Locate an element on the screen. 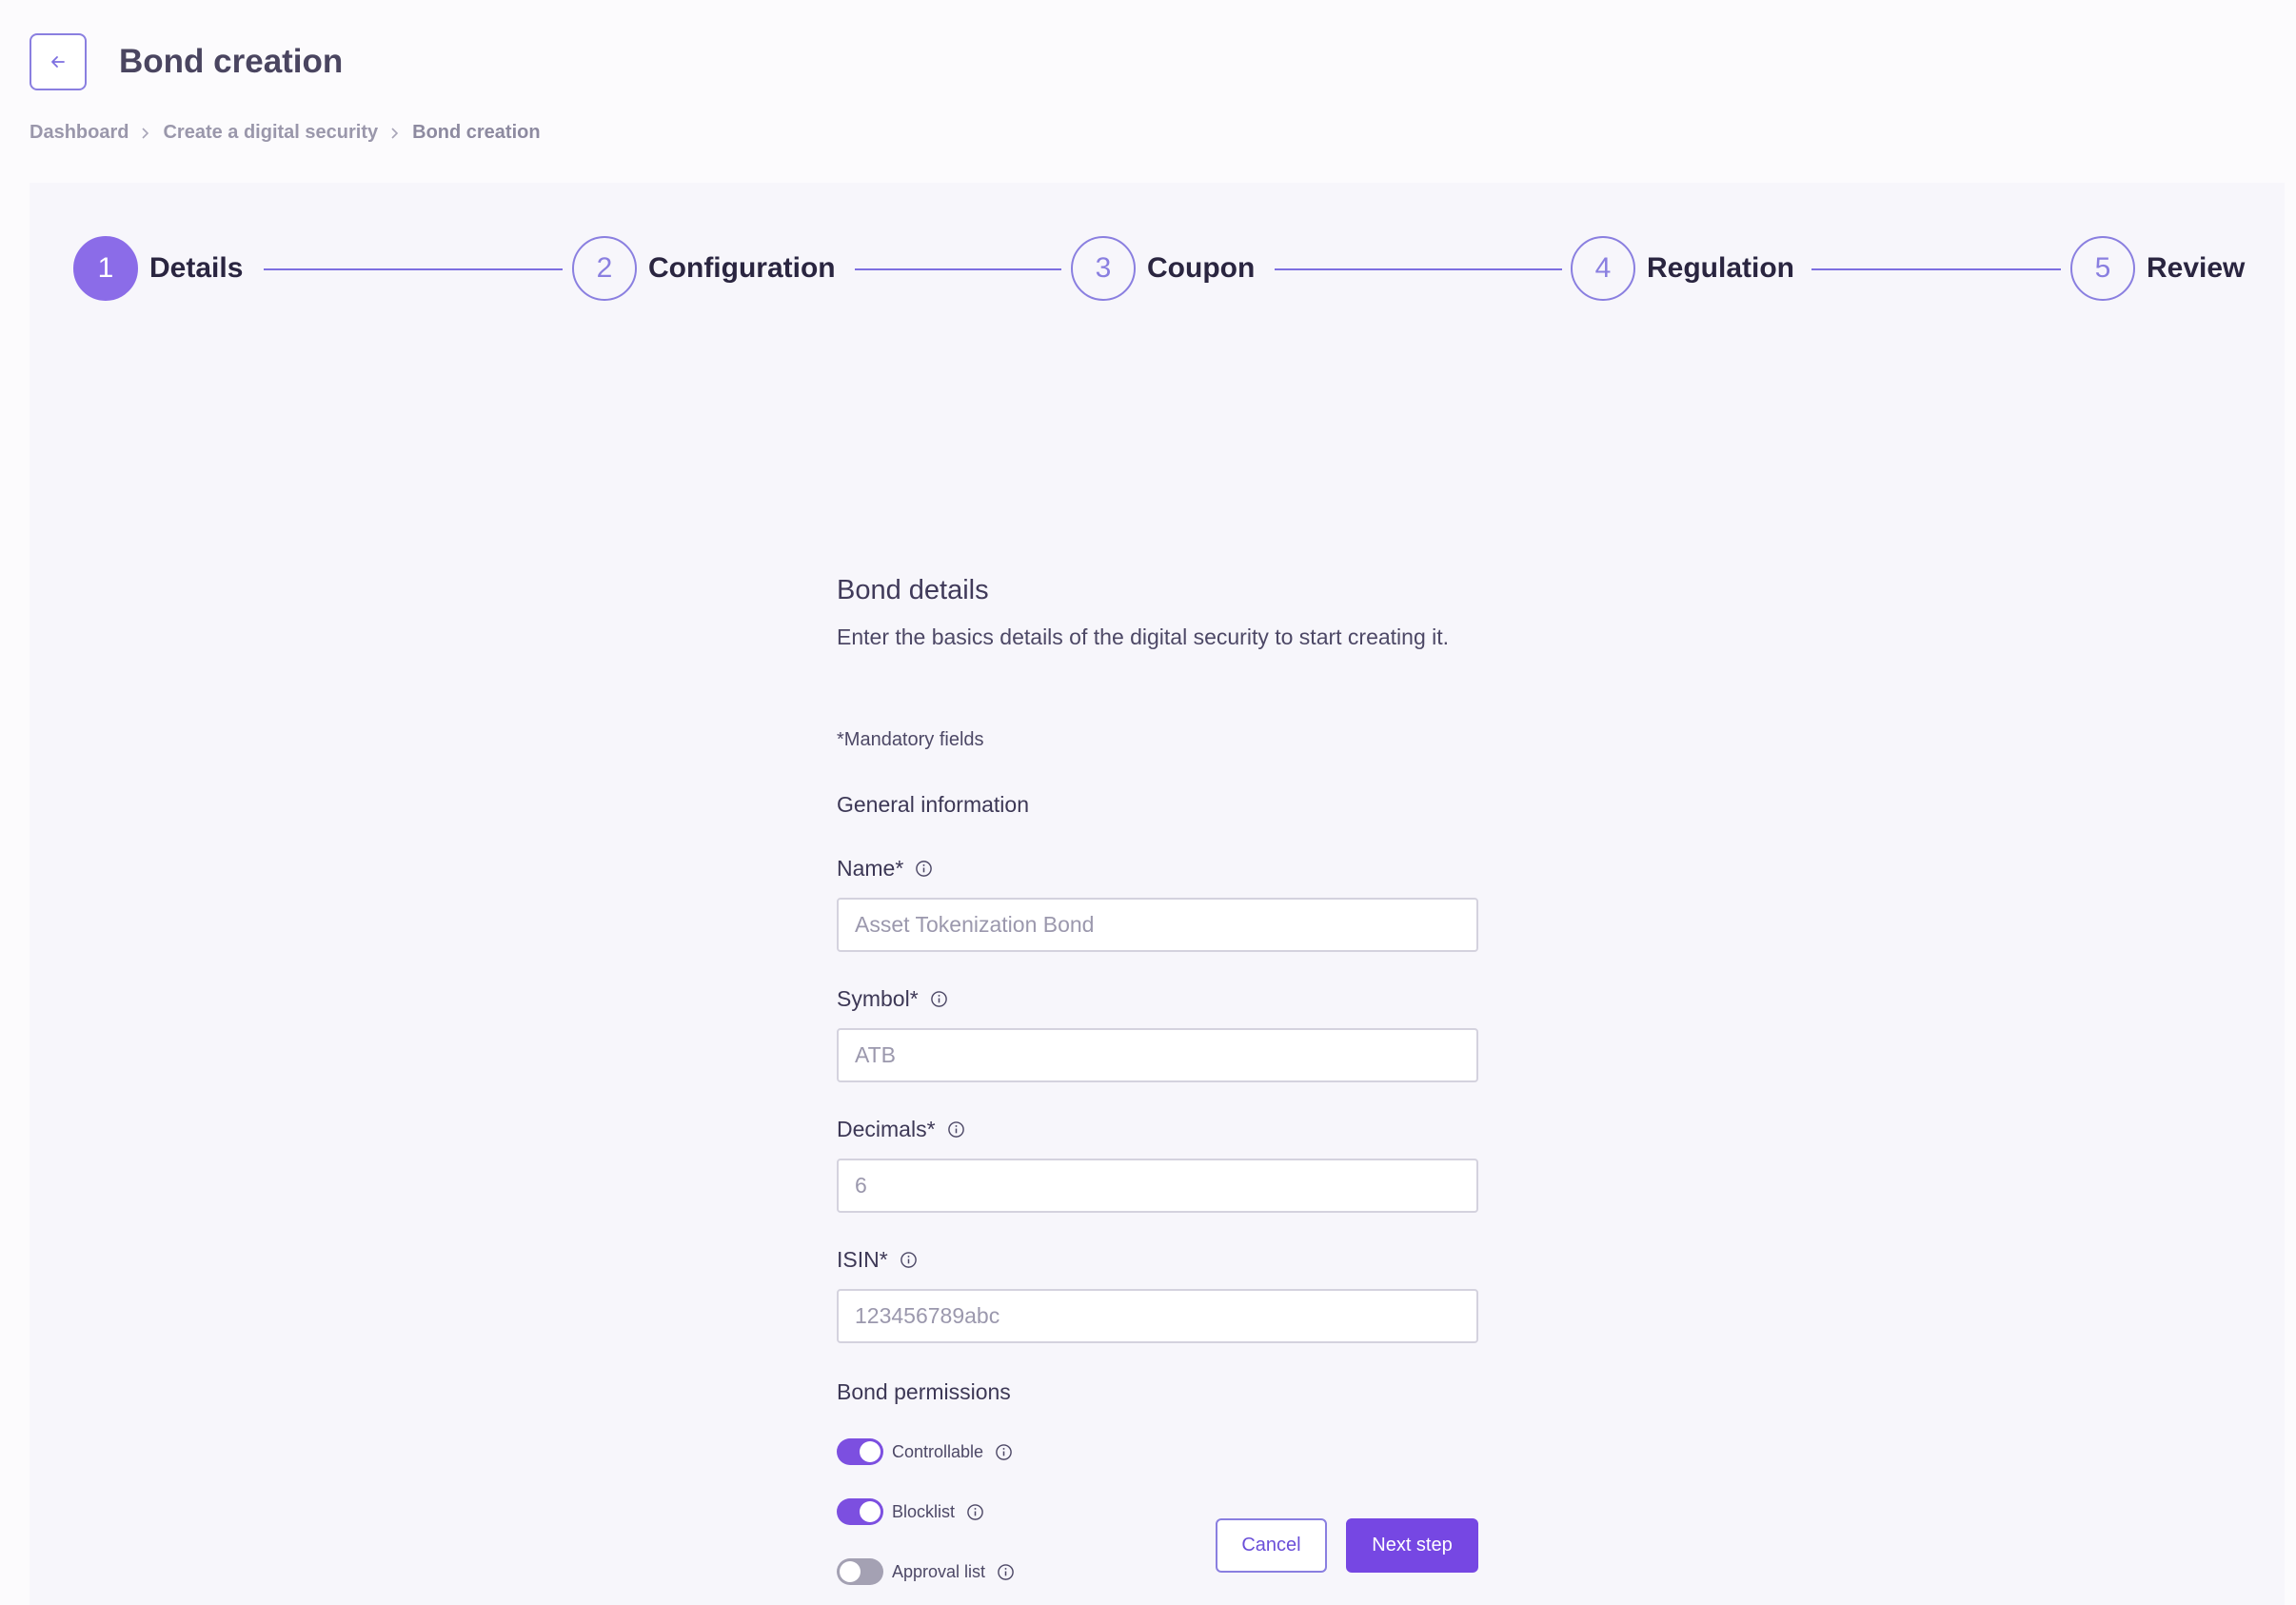 This screenshot has height=1605, width=2296. step-number: 2 is located at coordinates (604, 268).